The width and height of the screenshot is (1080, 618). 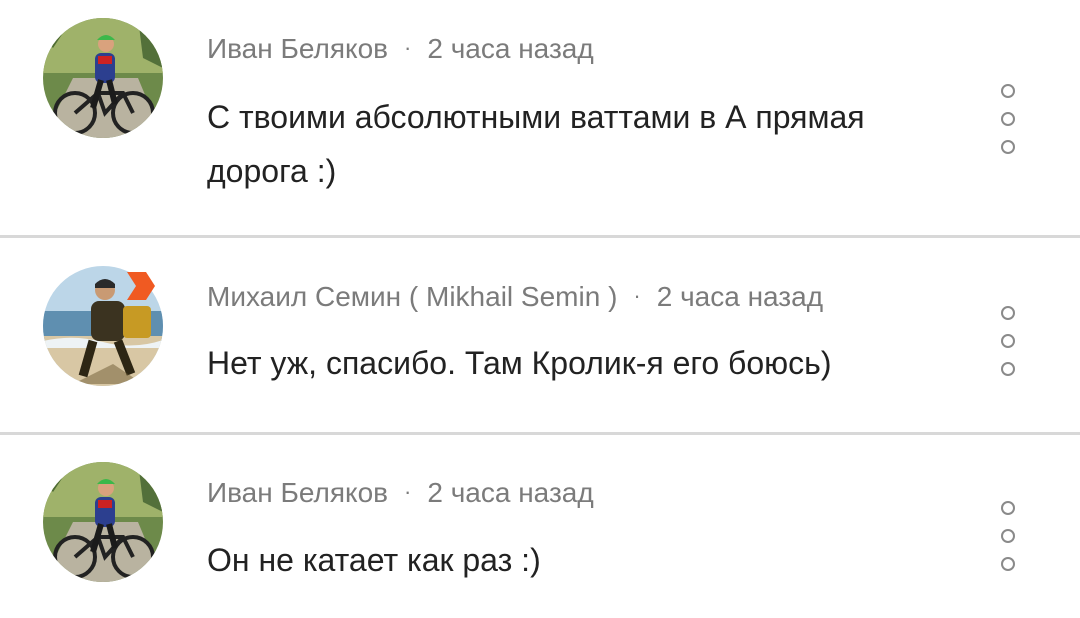 I want to click on comment-text: Он не катает как раз :), so click(x=374, y=560).